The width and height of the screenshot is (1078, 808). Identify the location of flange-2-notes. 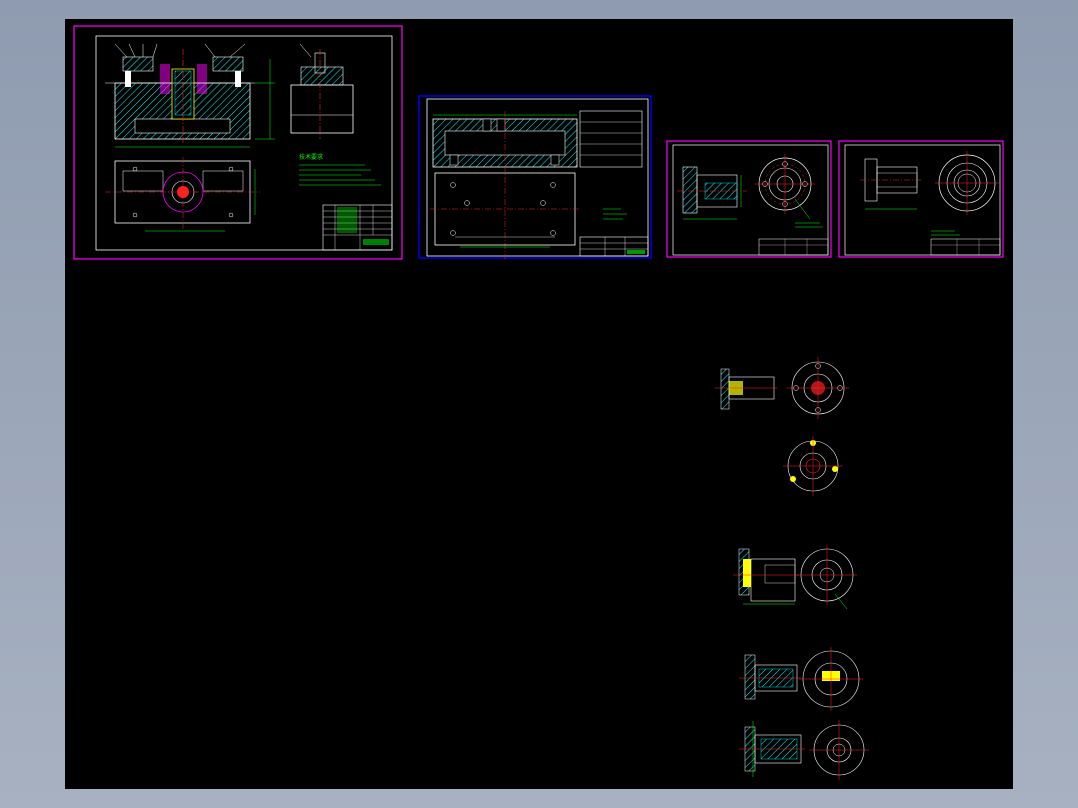
(945, 233).